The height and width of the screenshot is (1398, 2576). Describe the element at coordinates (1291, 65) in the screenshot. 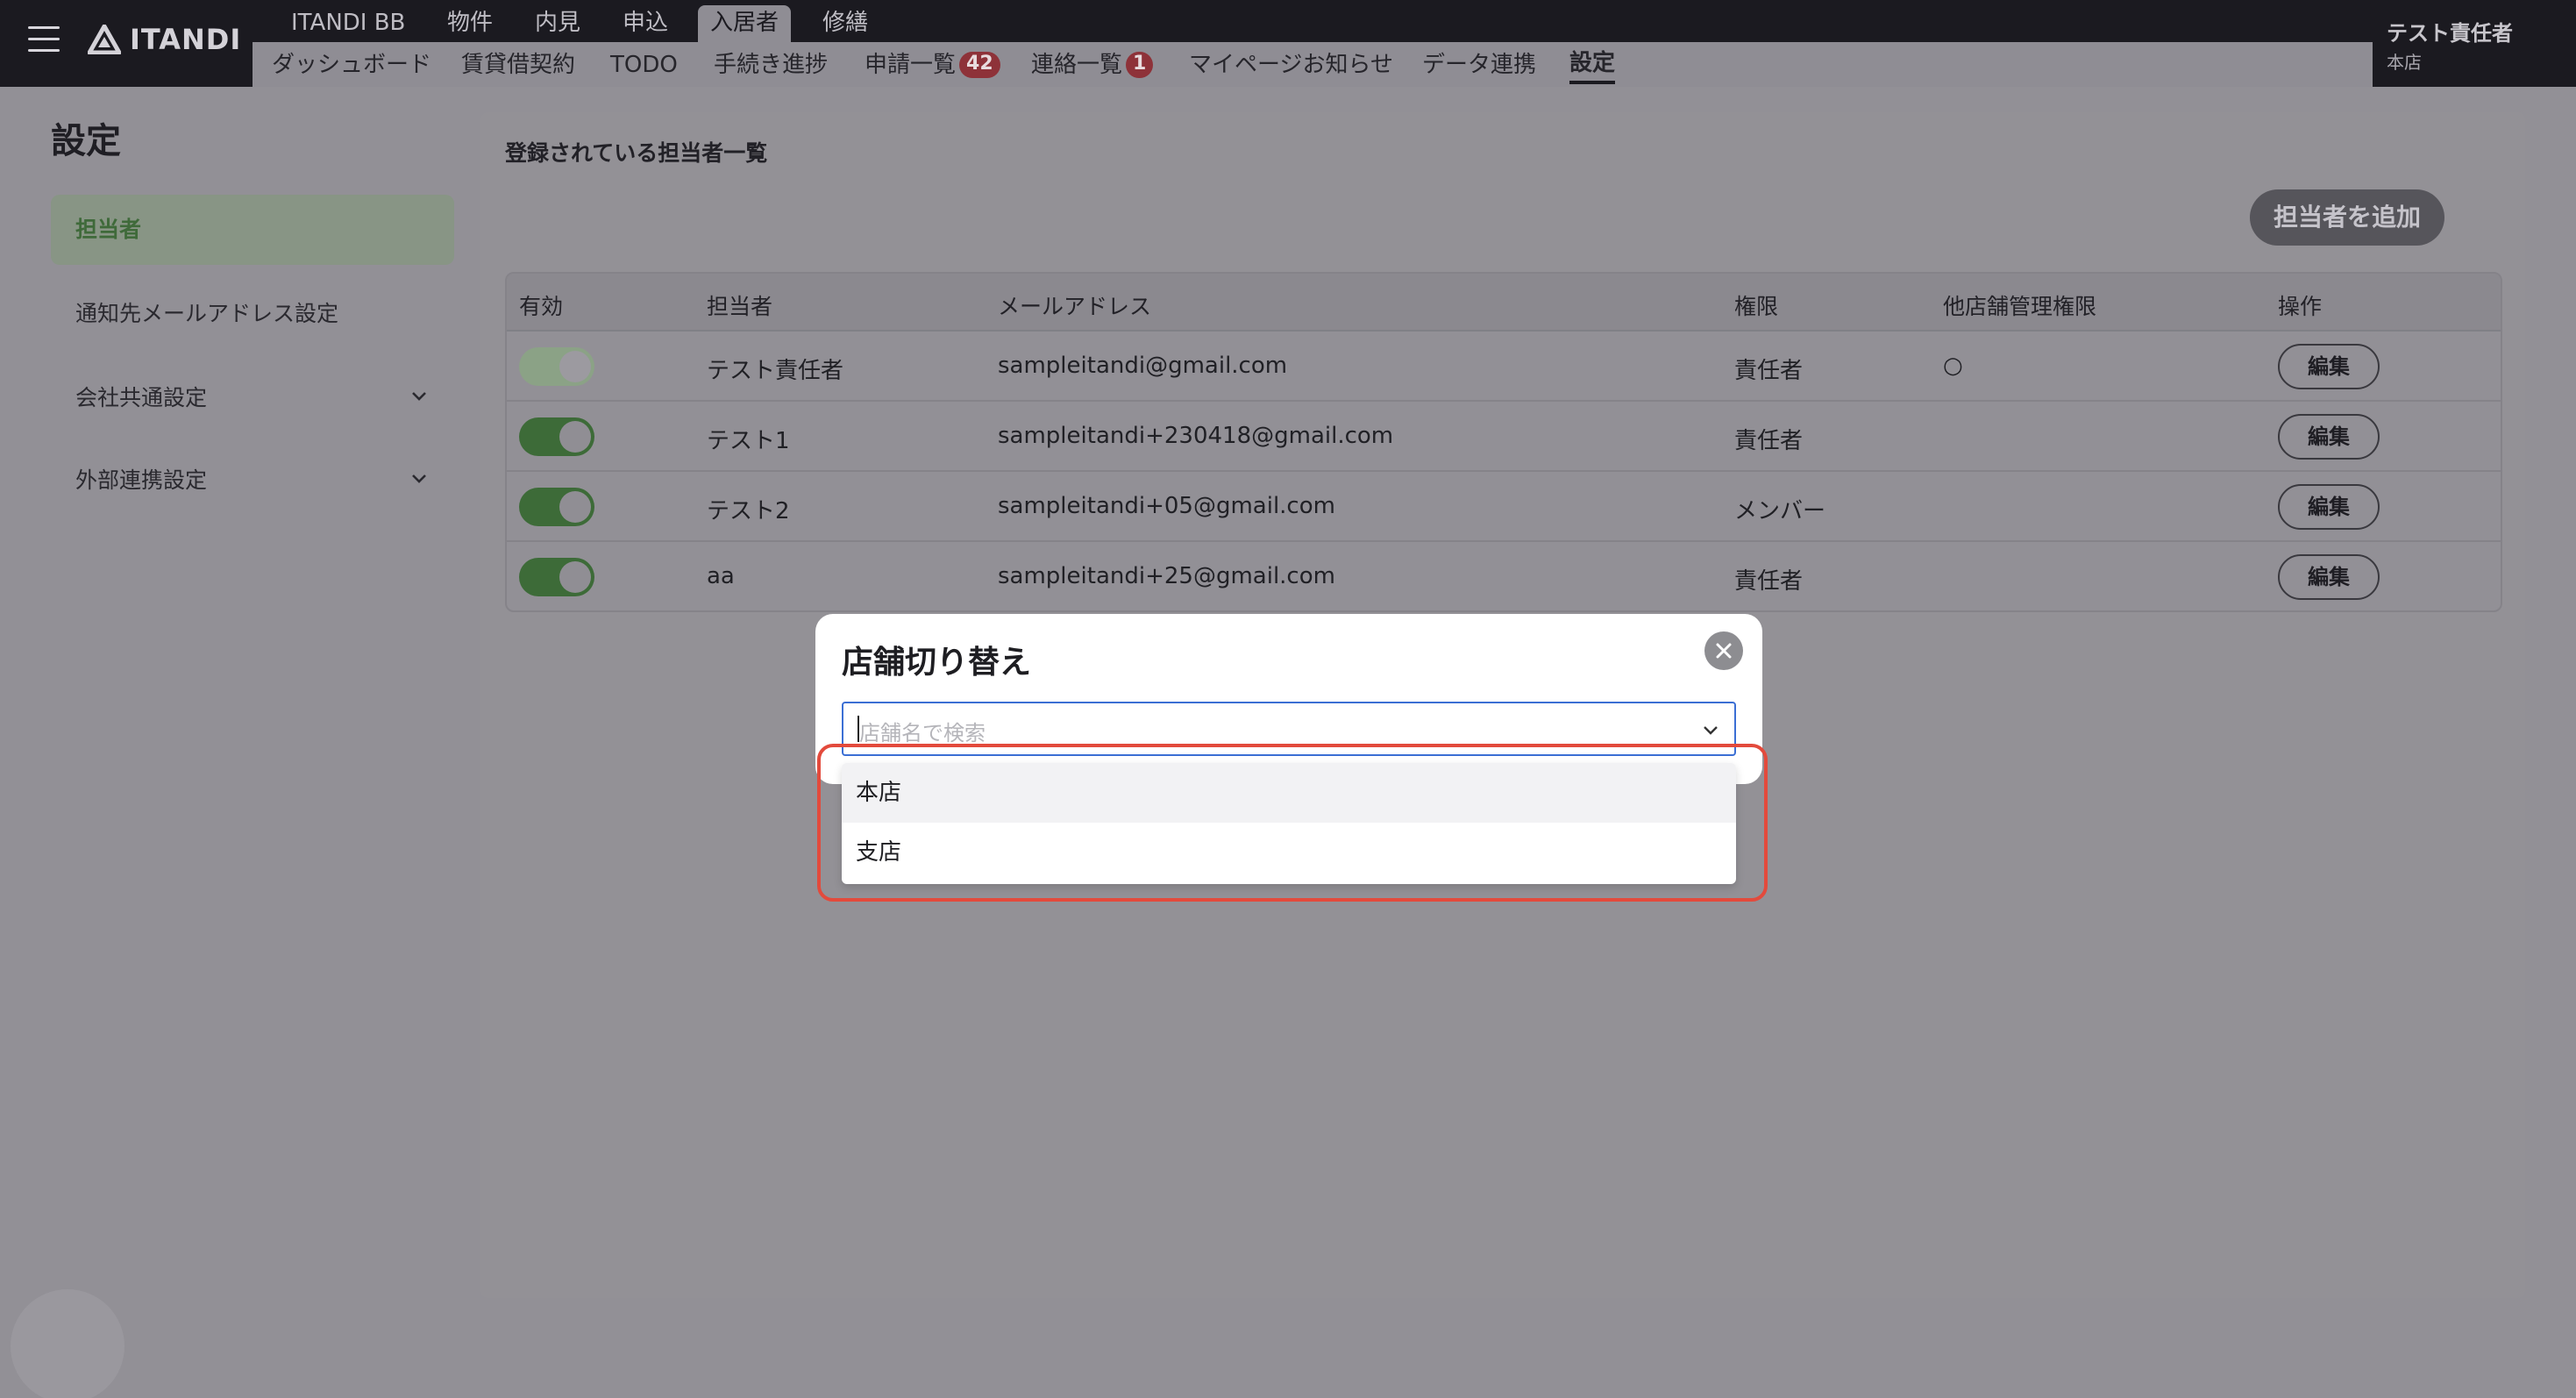

I see `sub-tab-mypage-notice: マイページお知らせ` at that location.